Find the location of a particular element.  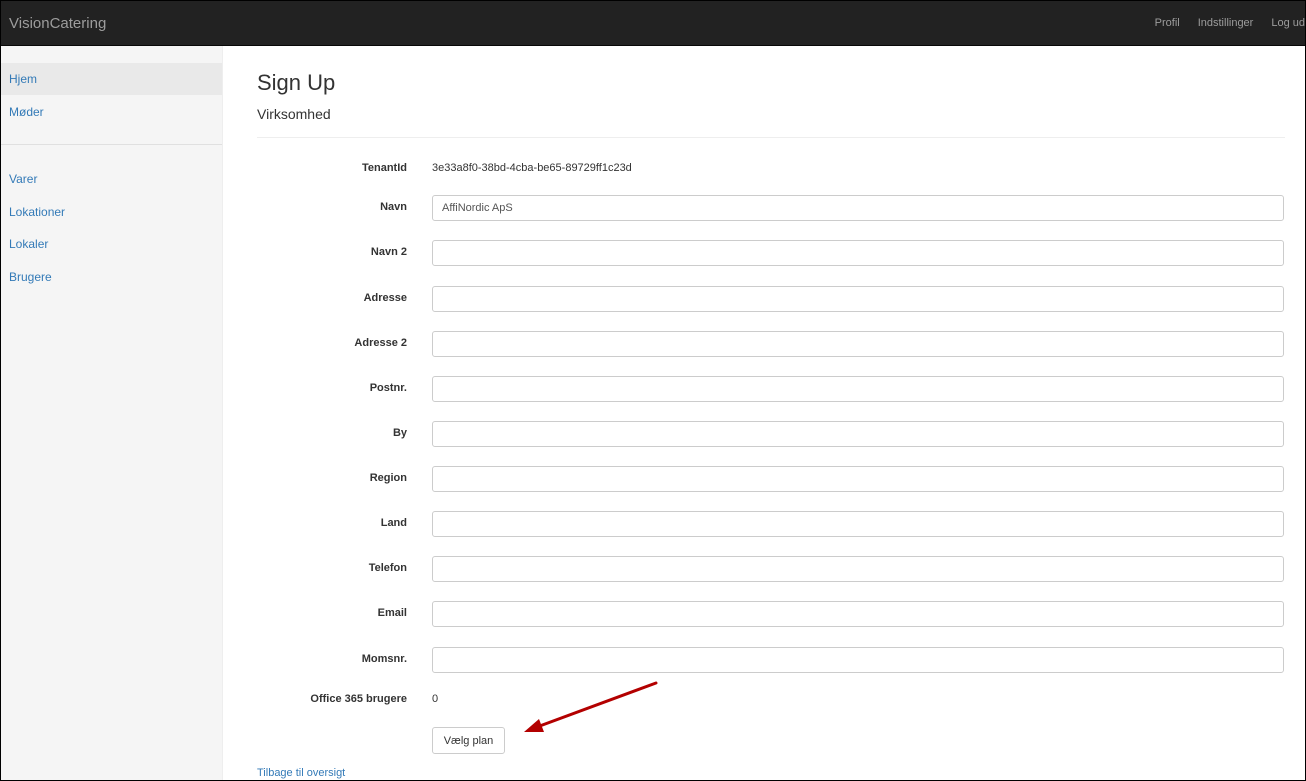

annotation-arrow-icon is located at coordinates (591, 706).